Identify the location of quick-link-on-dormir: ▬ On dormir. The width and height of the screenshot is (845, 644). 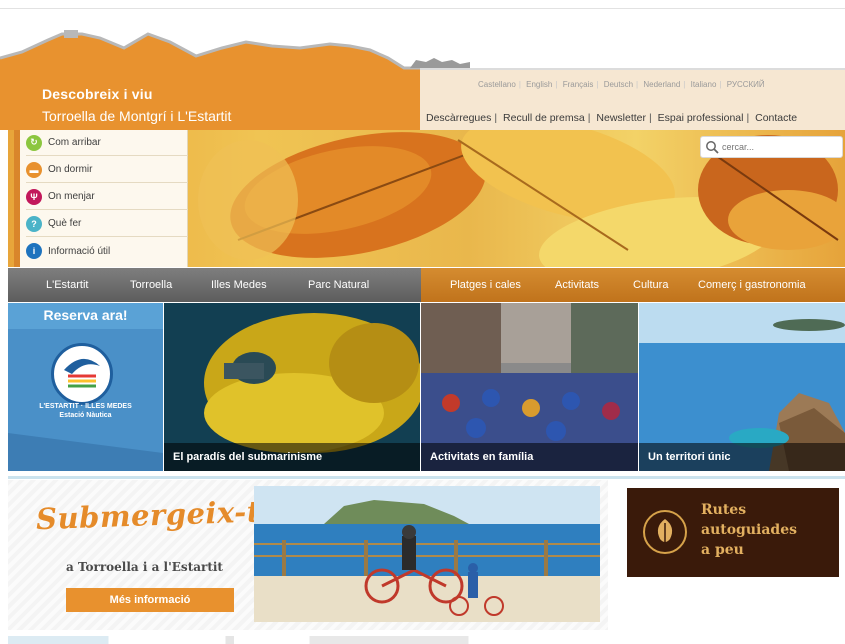
(107, 170).